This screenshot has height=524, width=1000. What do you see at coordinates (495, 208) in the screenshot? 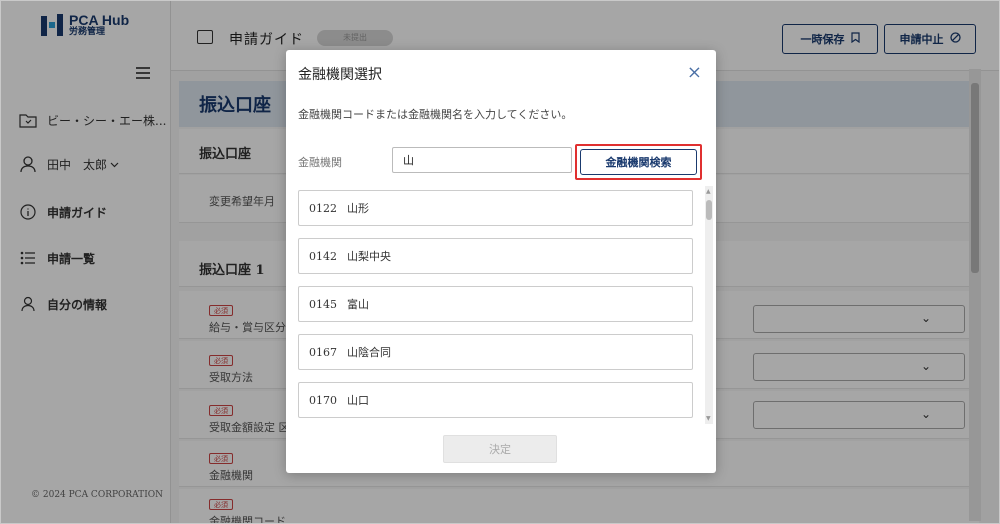
I see `list-item: 0122 山形` at bounding box center [495, 208].